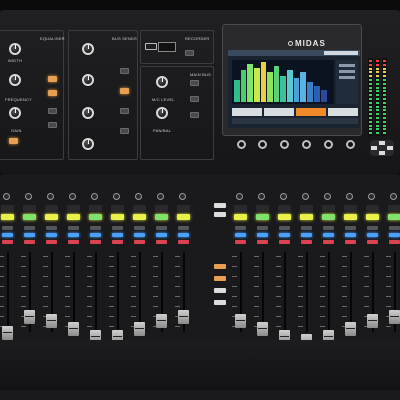 The height and width of the screenshot is (400, 400). Describe the element at coordinates (52, 79) in the screenshot. I see `eq-high-button` at that location.